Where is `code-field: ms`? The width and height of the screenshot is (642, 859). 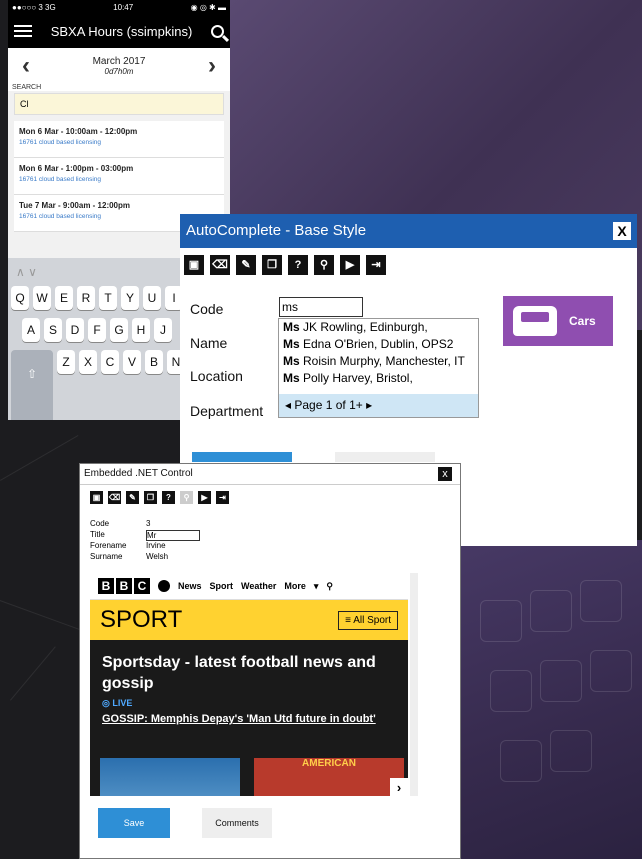
code-field: ms is located at coordinates (321, 307).